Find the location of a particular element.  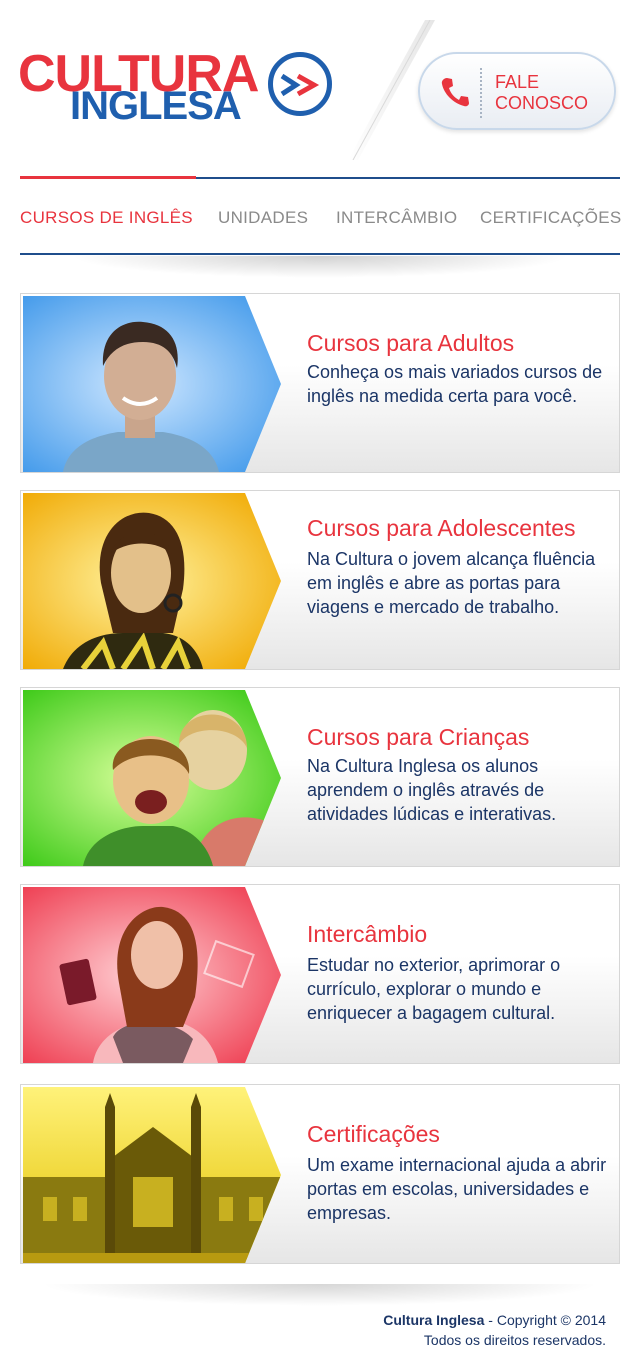

card-title: Cursos para Adolescentes is located at coordinates (441, 528).